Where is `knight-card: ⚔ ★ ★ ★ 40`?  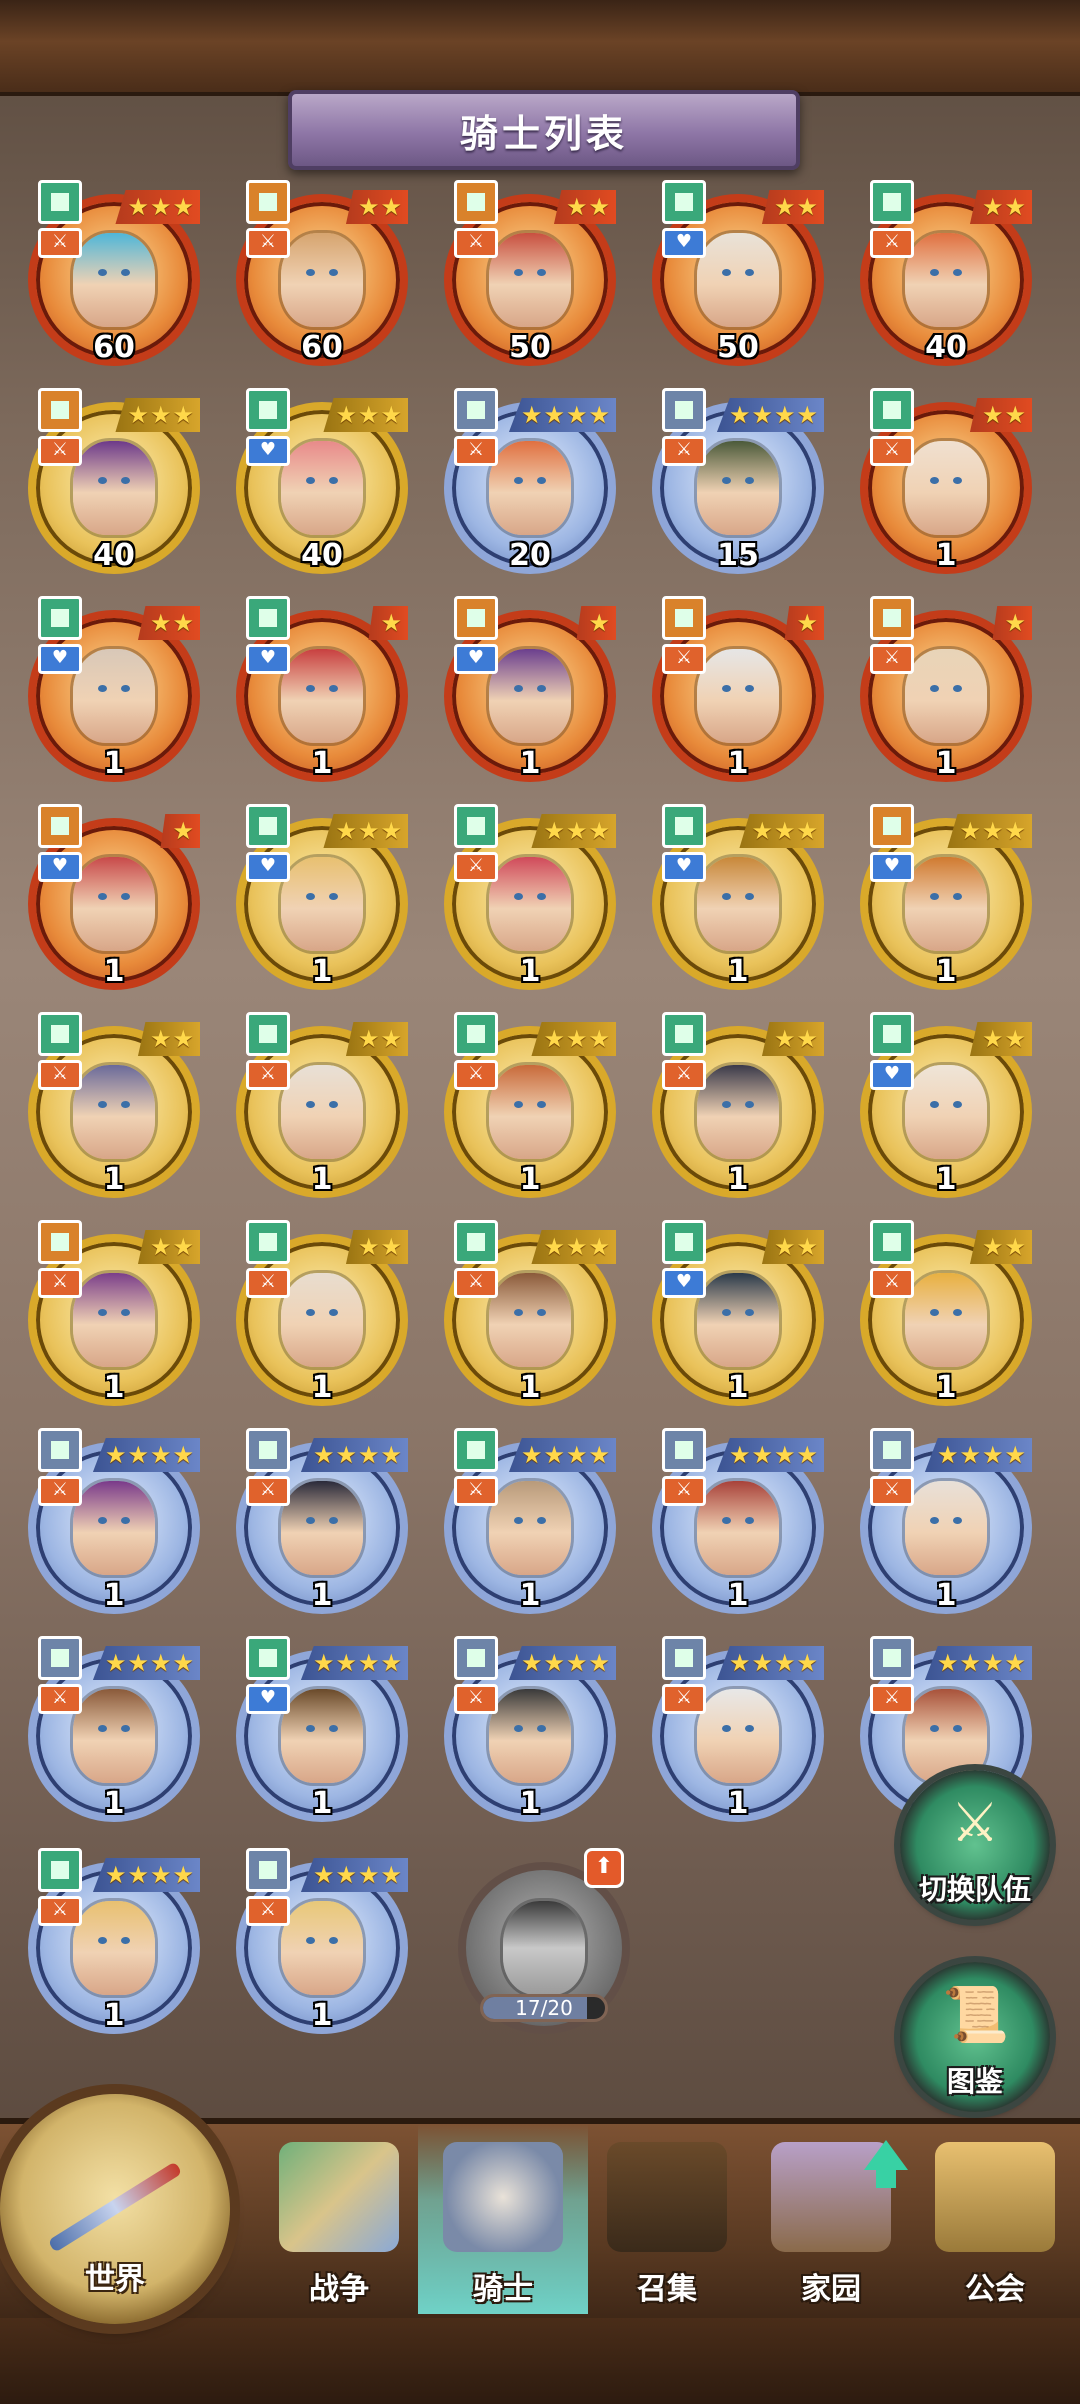 knight-card: ⚔ ★ ★ ★ 40 is located at coordinates (114, 481).